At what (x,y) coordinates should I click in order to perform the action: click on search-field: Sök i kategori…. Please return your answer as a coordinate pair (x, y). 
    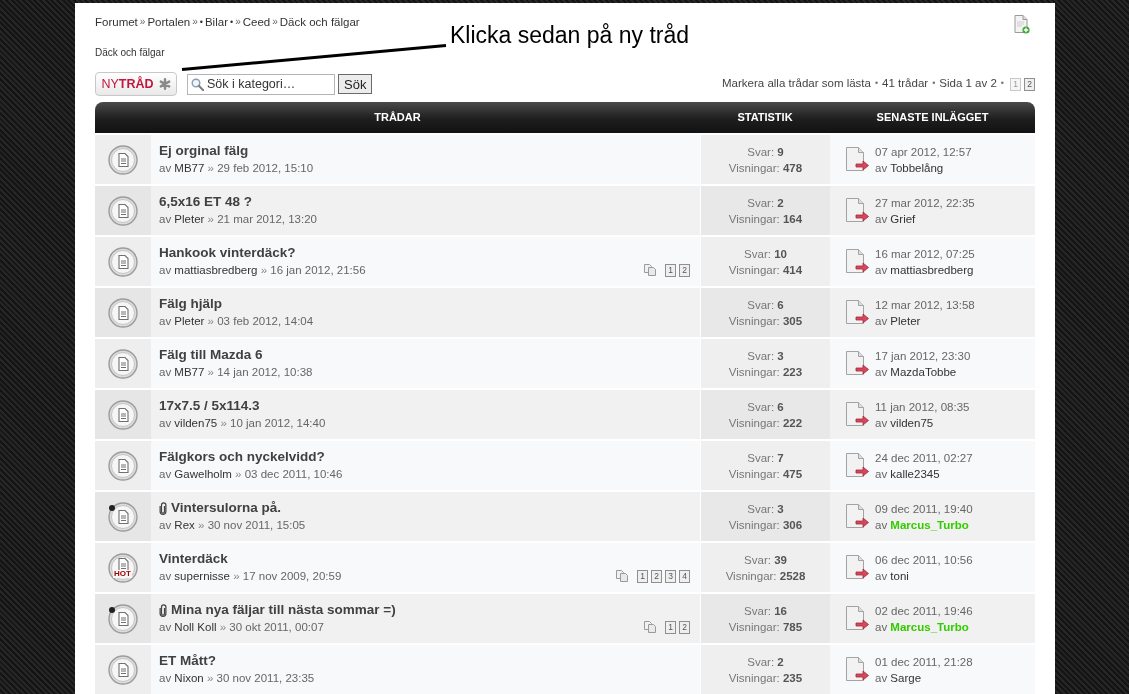
    Looking at the image, I should click on (261, 84).